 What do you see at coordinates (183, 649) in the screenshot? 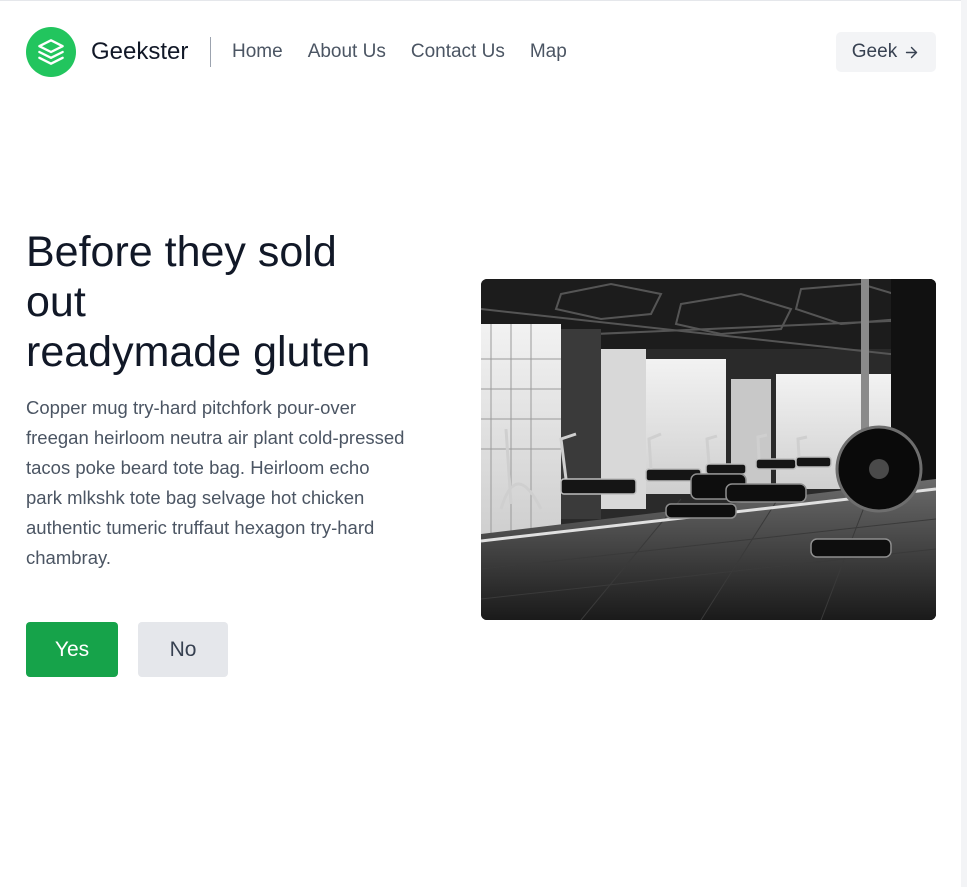
I see `no-button: No` at bounding box center [183, 649].